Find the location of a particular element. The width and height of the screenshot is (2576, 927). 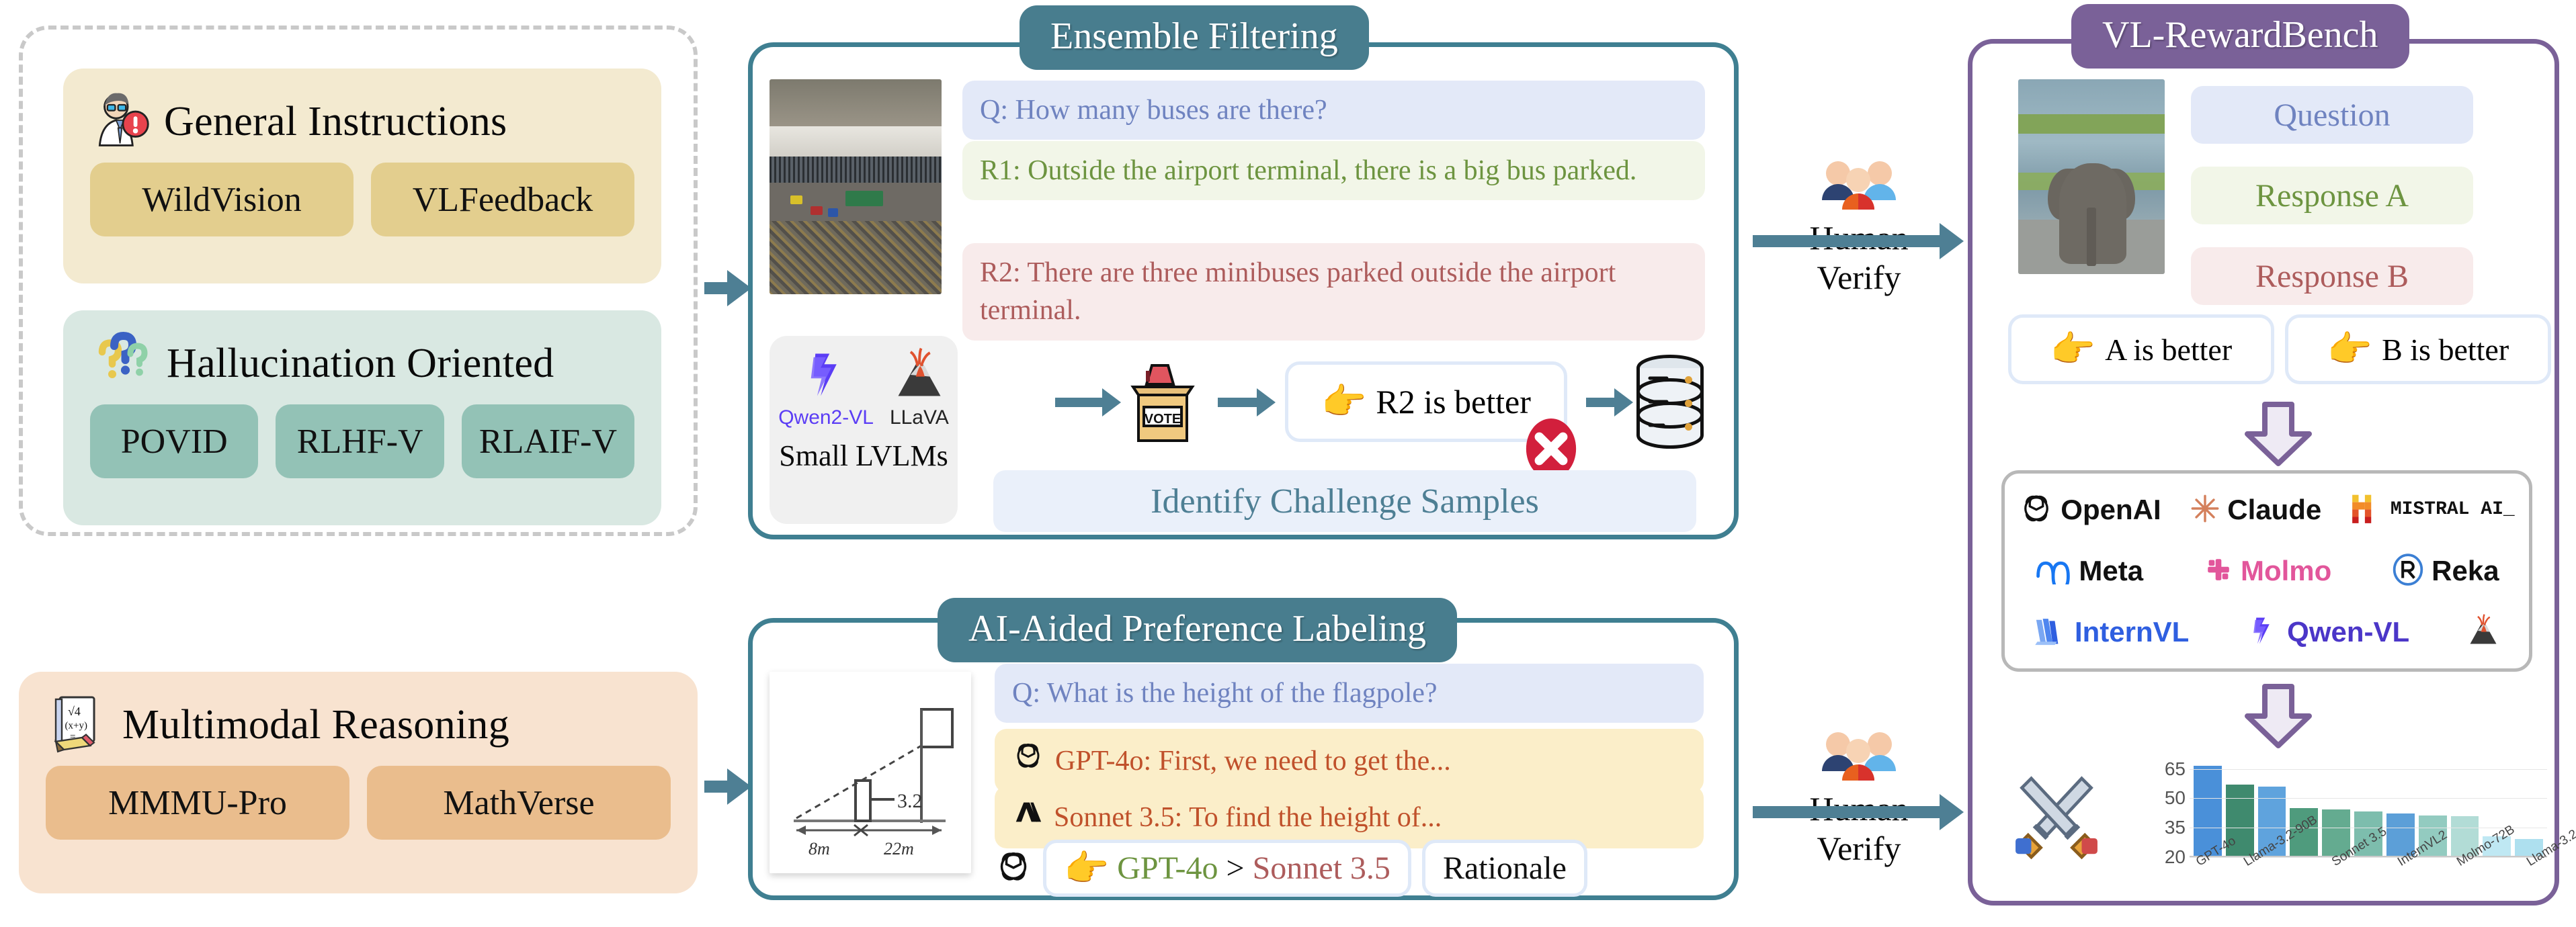

choice-b-is-better: 👉 B is better is located at coordinates (2418, 349).